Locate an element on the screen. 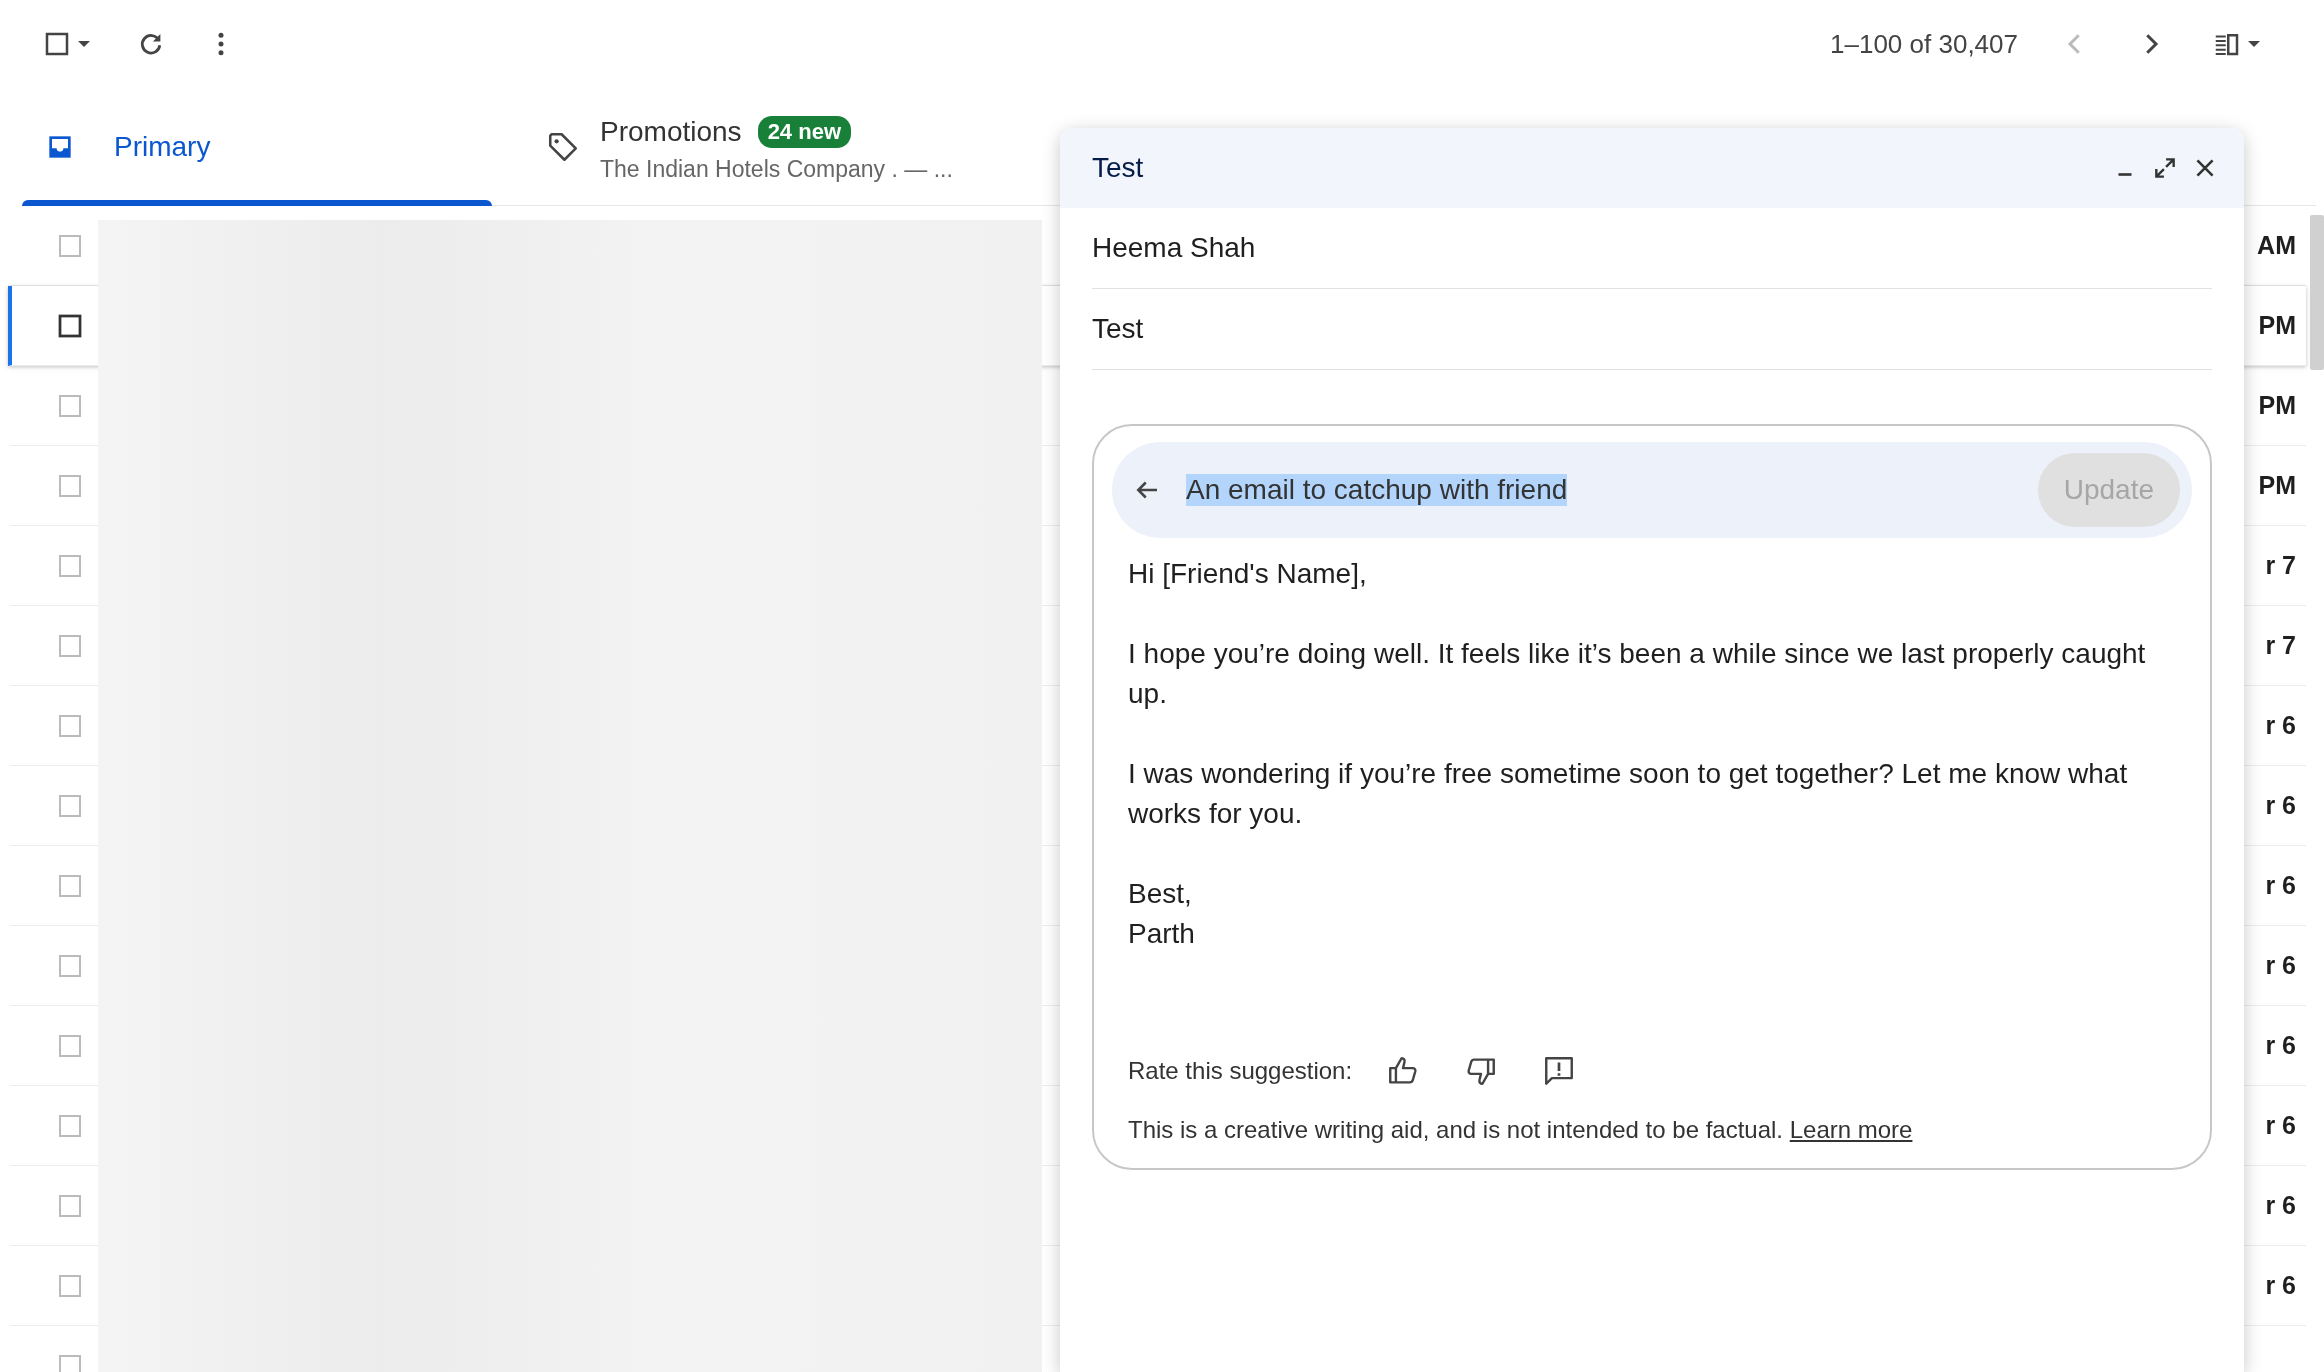  email-date: AM is located at coordinates (2276, 245).